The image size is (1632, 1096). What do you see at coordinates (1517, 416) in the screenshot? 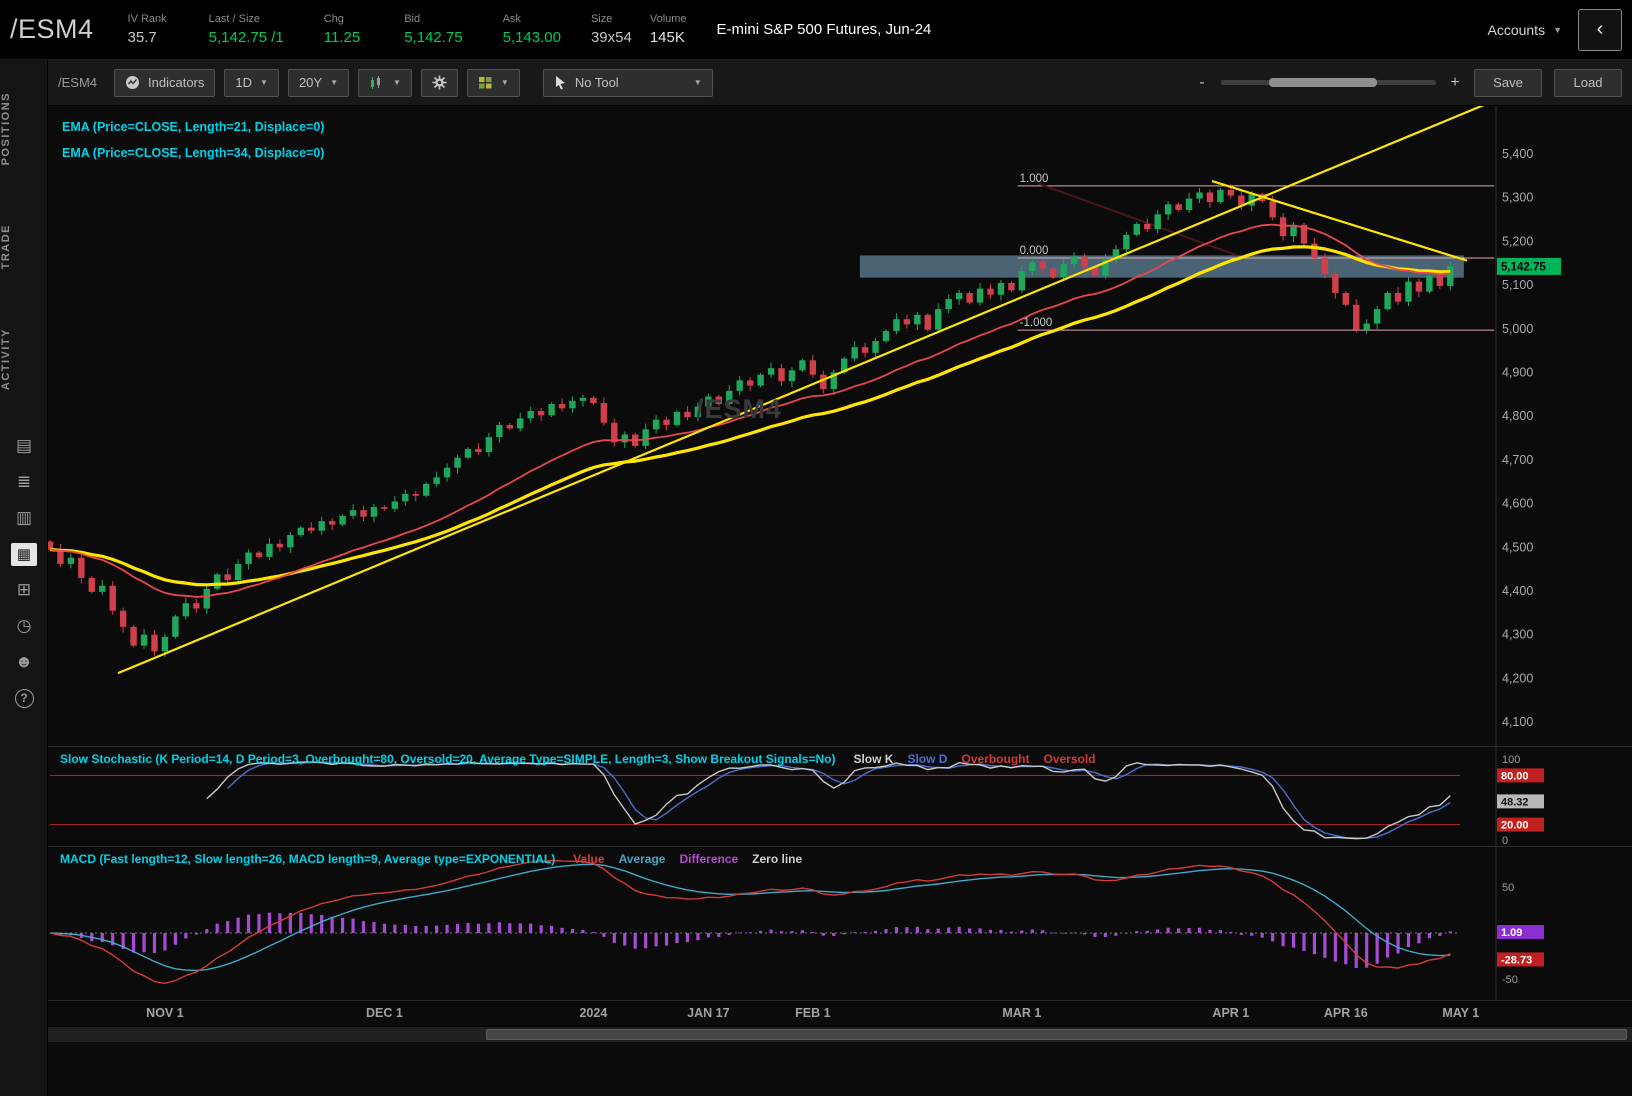
I see `svg-text: 4,800` at bounding box center [1517, 416].